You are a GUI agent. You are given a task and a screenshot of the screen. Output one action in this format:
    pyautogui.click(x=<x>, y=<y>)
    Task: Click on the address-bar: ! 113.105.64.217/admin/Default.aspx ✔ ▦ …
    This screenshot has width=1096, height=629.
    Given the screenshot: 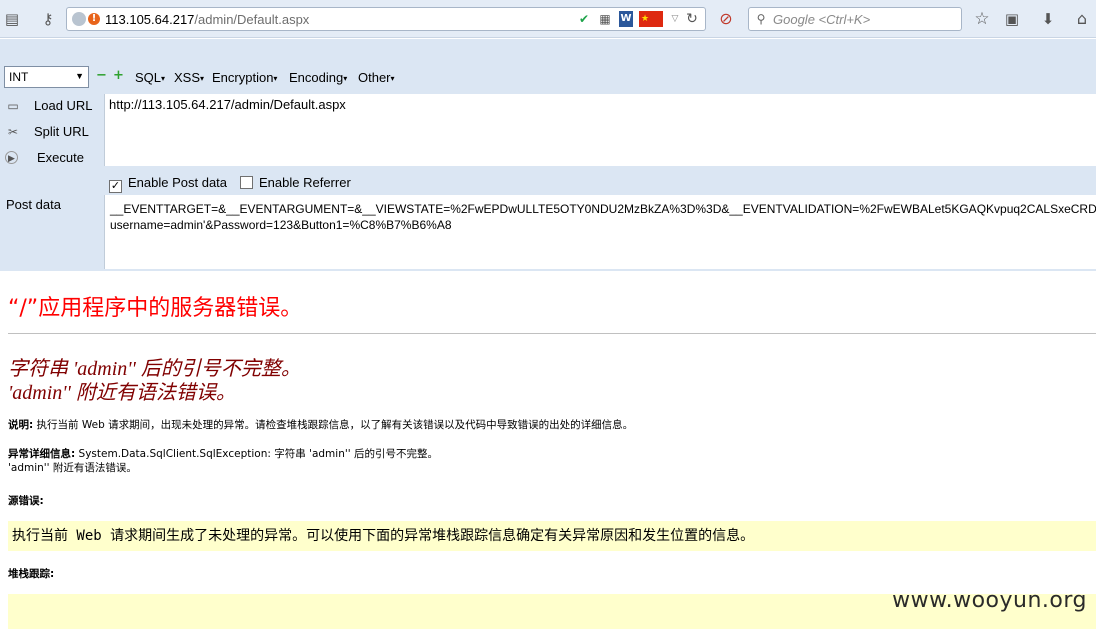 What is the action you would take?
    pyautogui.click(x=386, y=19)
    